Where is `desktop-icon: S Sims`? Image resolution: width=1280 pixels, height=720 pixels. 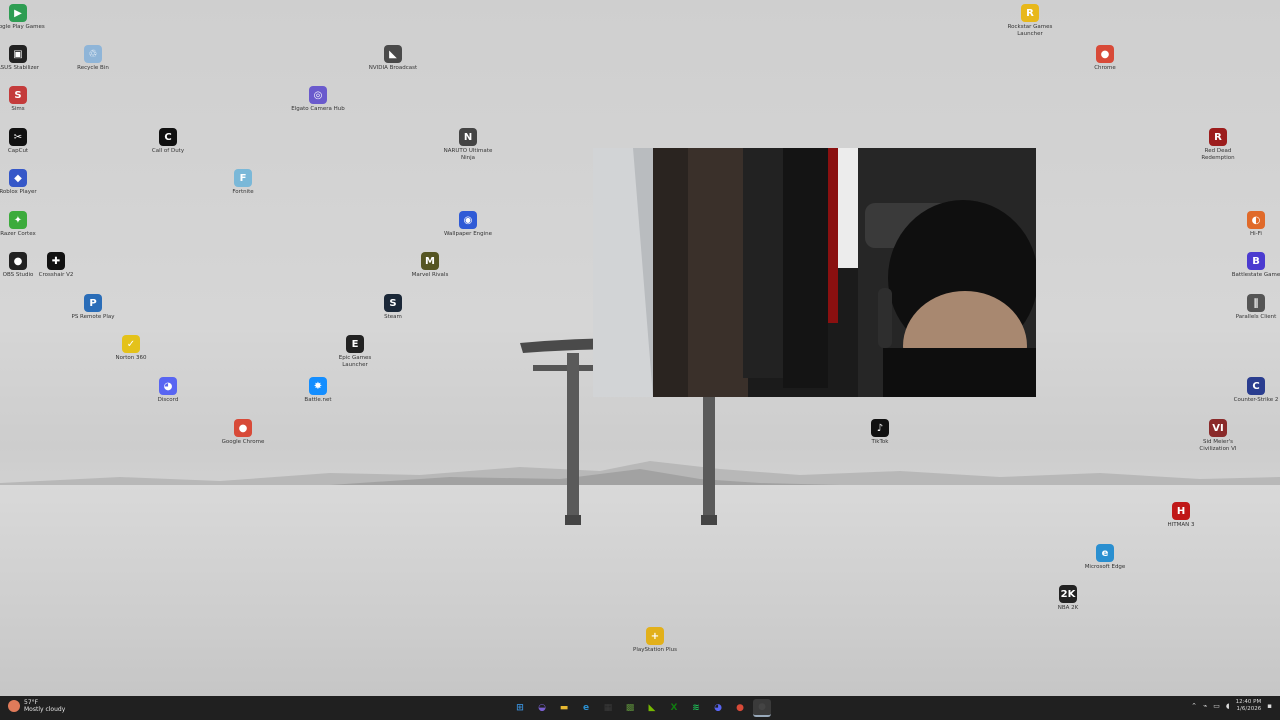
desktop-icon: S Sims is located at coordinates (23, 99).